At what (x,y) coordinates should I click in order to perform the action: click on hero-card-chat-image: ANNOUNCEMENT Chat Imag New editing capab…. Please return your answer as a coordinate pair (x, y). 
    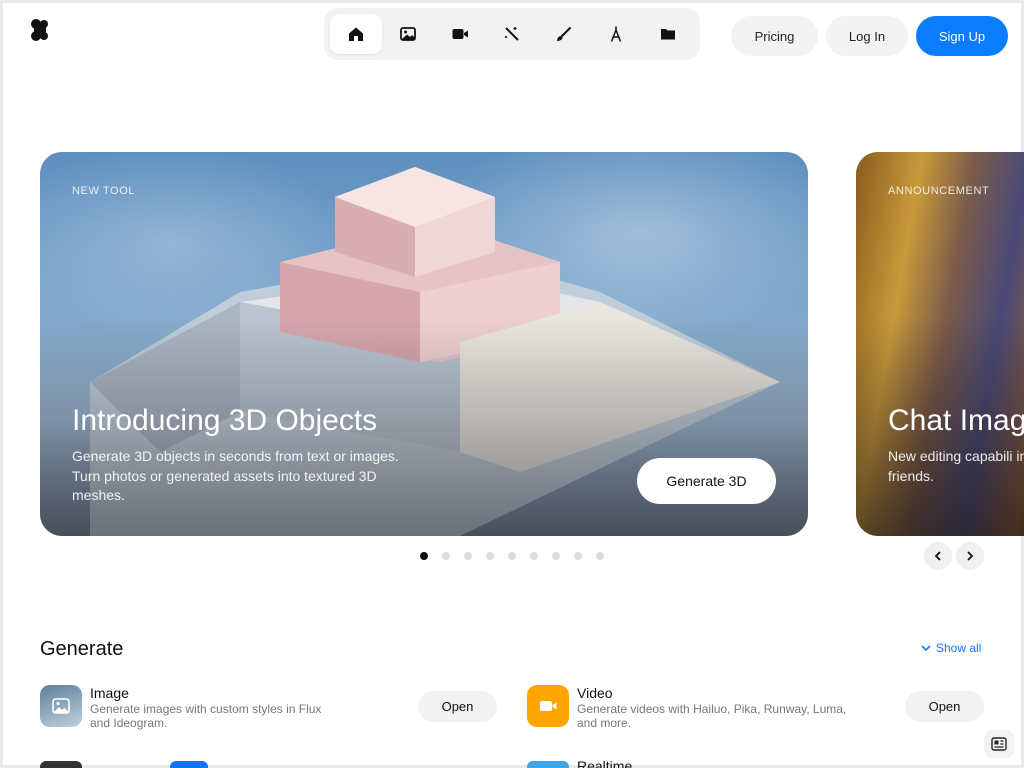
    Looking at the image, I should click on (940, 344).